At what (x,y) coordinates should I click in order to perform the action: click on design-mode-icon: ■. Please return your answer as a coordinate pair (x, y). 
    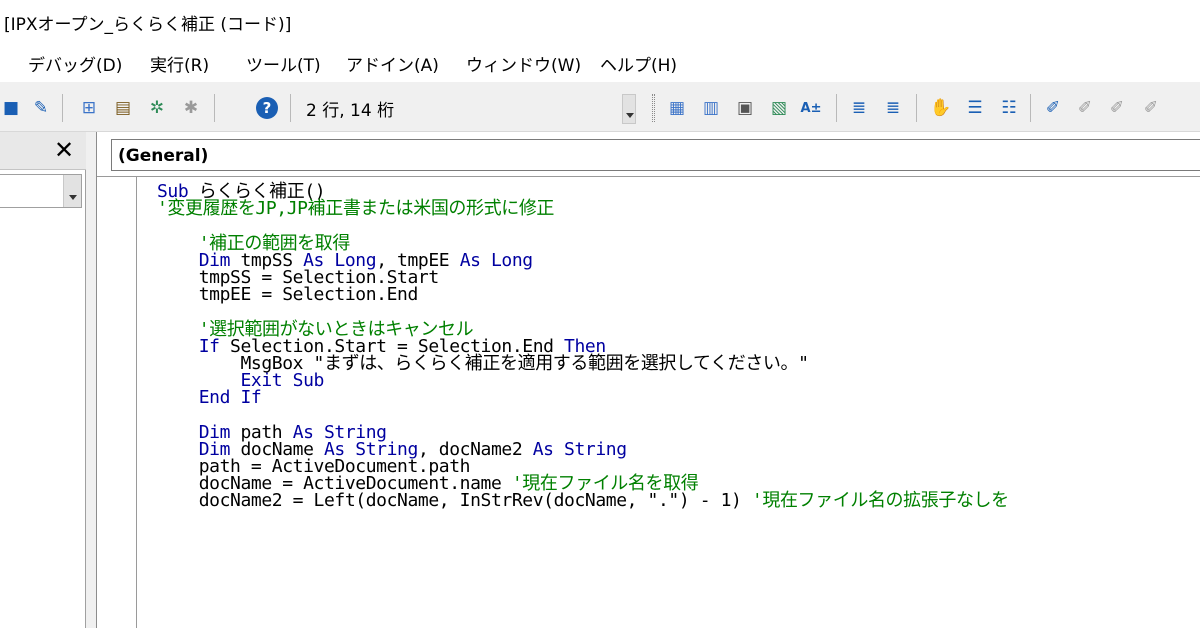
    Looking at the image, I should click on (11, 108).